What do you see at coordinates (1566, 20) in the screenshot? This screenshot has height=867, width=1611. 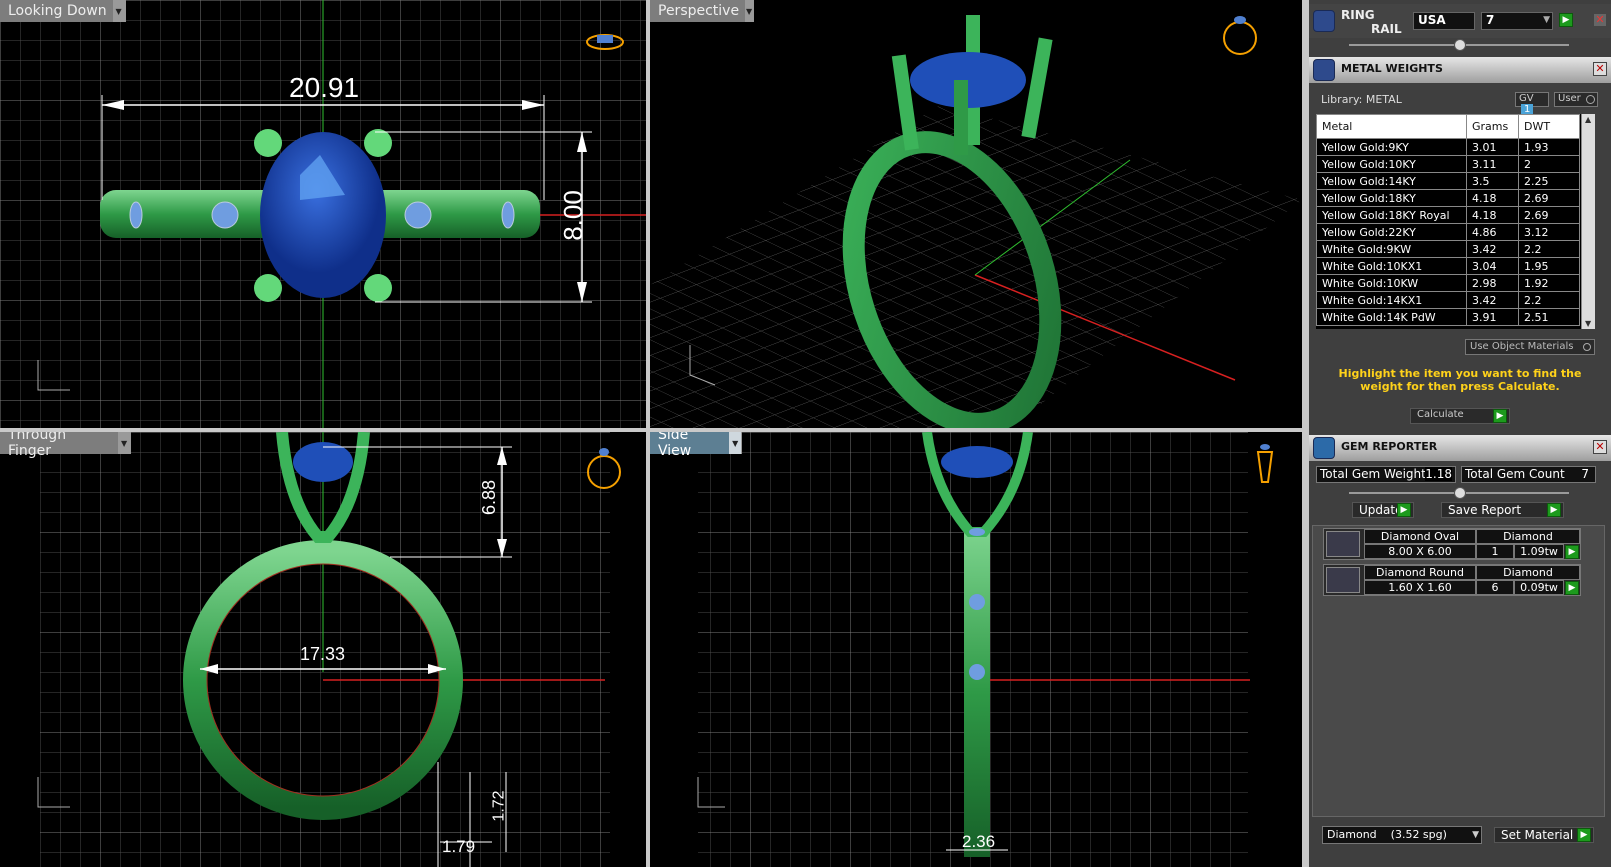 I see `ring-rail-go-button: ▶` at bounding box center [1566, 20].